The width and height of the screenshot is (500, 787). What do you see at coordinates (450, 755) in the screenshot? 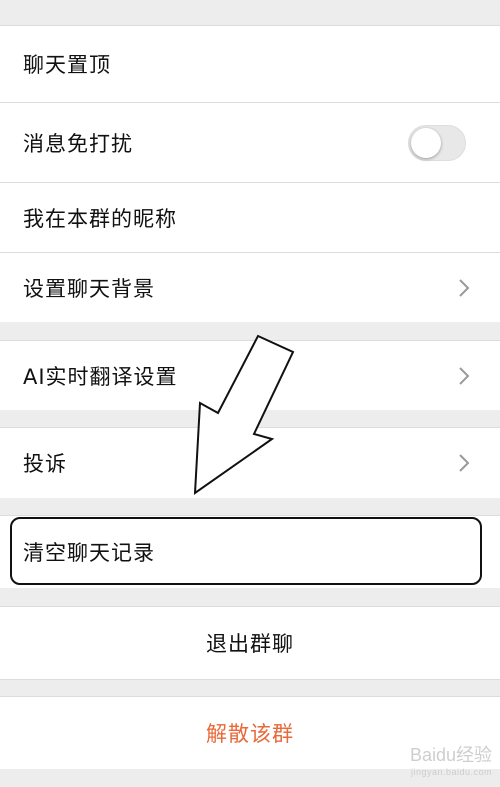
I see `watermark-brand: Baidu经验` at bounding box center [450, 755].